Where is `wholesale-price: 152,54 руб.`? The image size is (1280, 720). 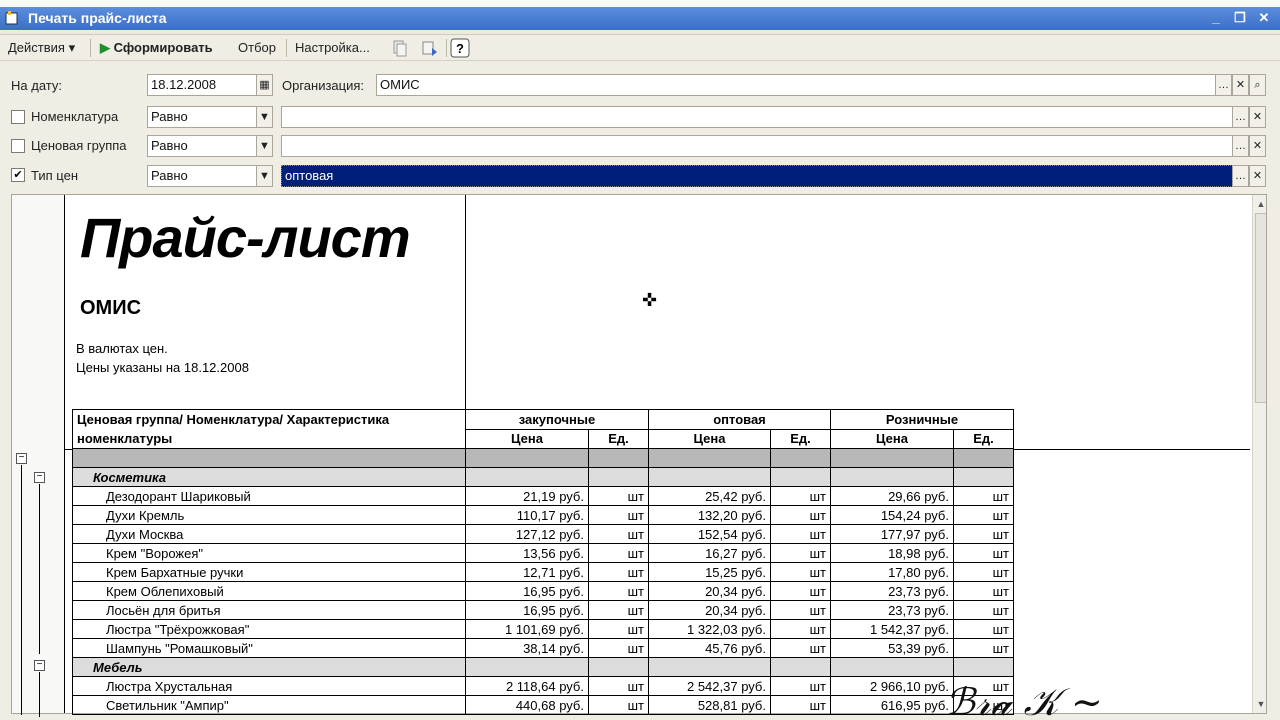 wholesale-price: 152,54 руб. is located at coordinates (709, 534).